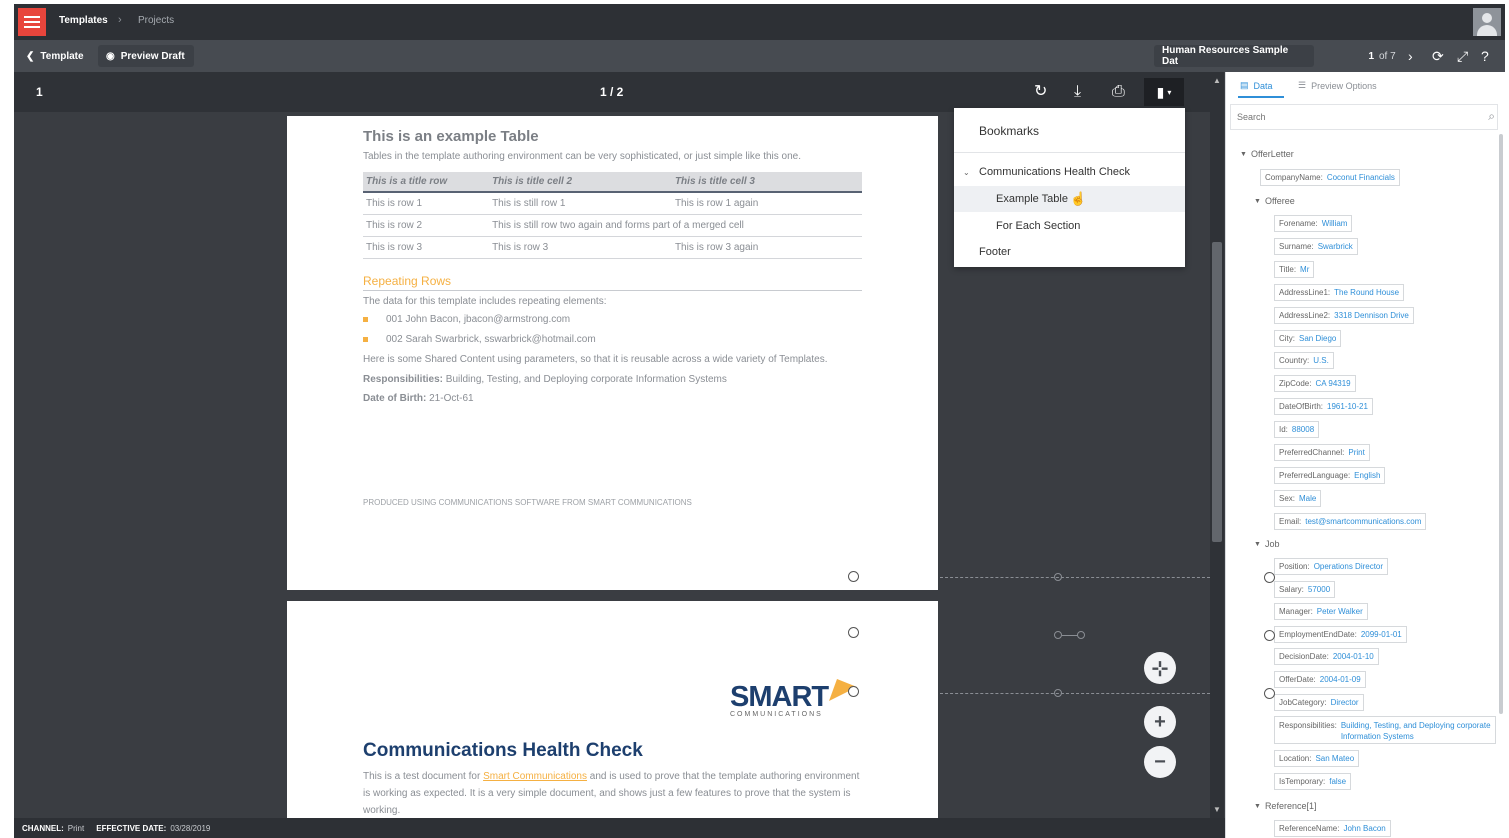  I want to click on tree-node-offeree: ▼ Offeree, so click(1274, 201).